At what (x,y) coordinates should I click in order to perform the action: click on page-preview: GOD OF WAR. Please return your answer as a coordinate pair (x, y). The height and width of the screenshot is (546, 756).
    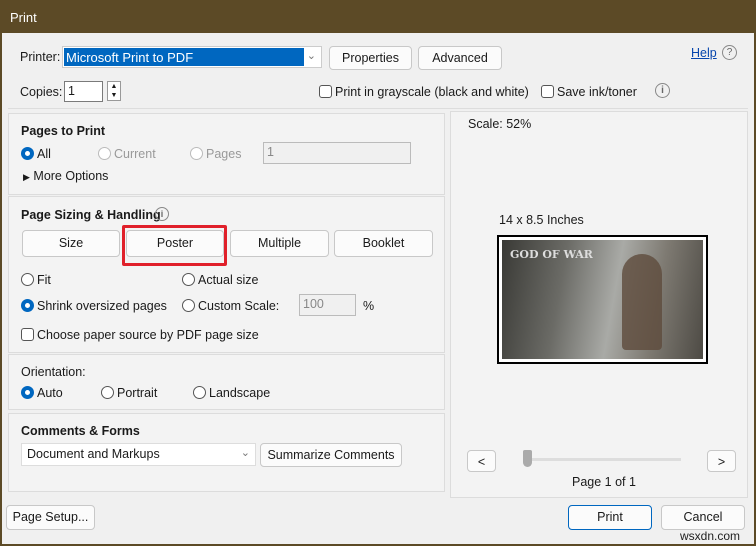
    Looking at the image, I should click on (602, 299).